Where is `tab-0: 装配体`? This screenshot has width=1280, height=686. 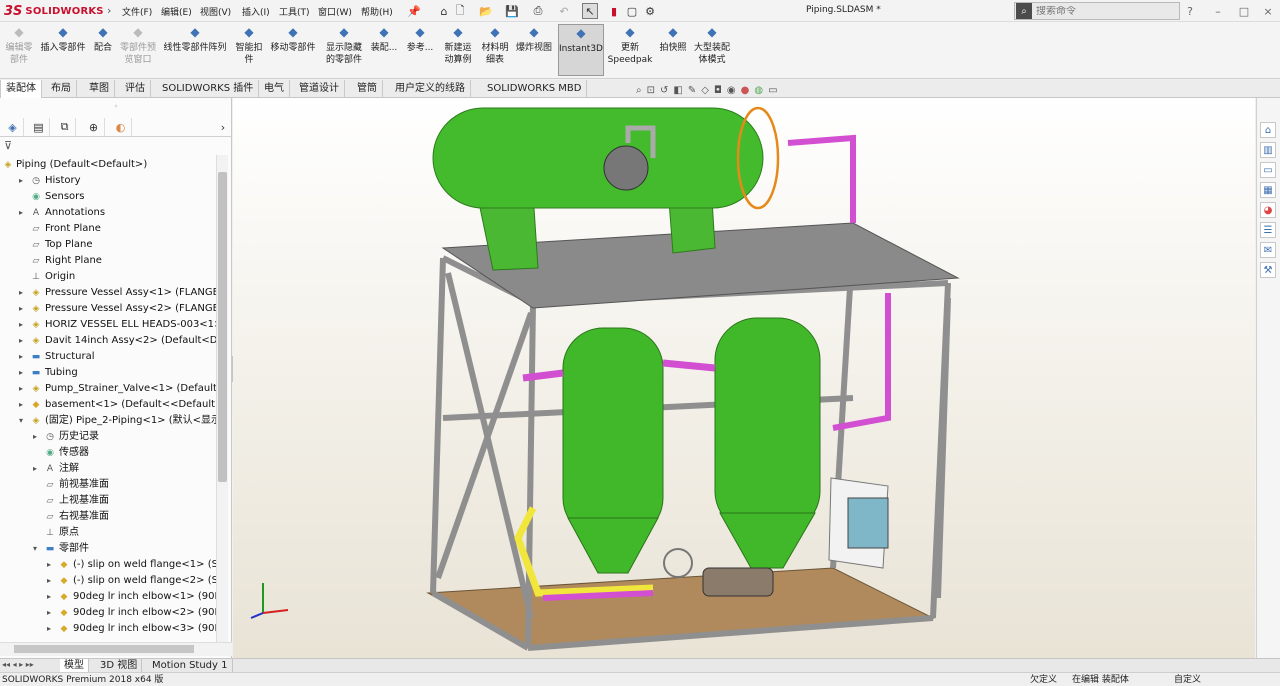 tab-0: 装配体 is located at coordinates (21, 89).